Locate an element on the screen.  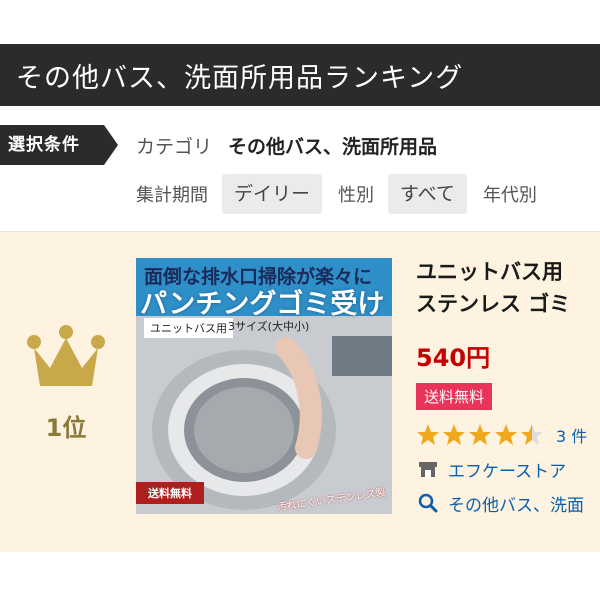
top-spacer is located at coordinates (300, 22).